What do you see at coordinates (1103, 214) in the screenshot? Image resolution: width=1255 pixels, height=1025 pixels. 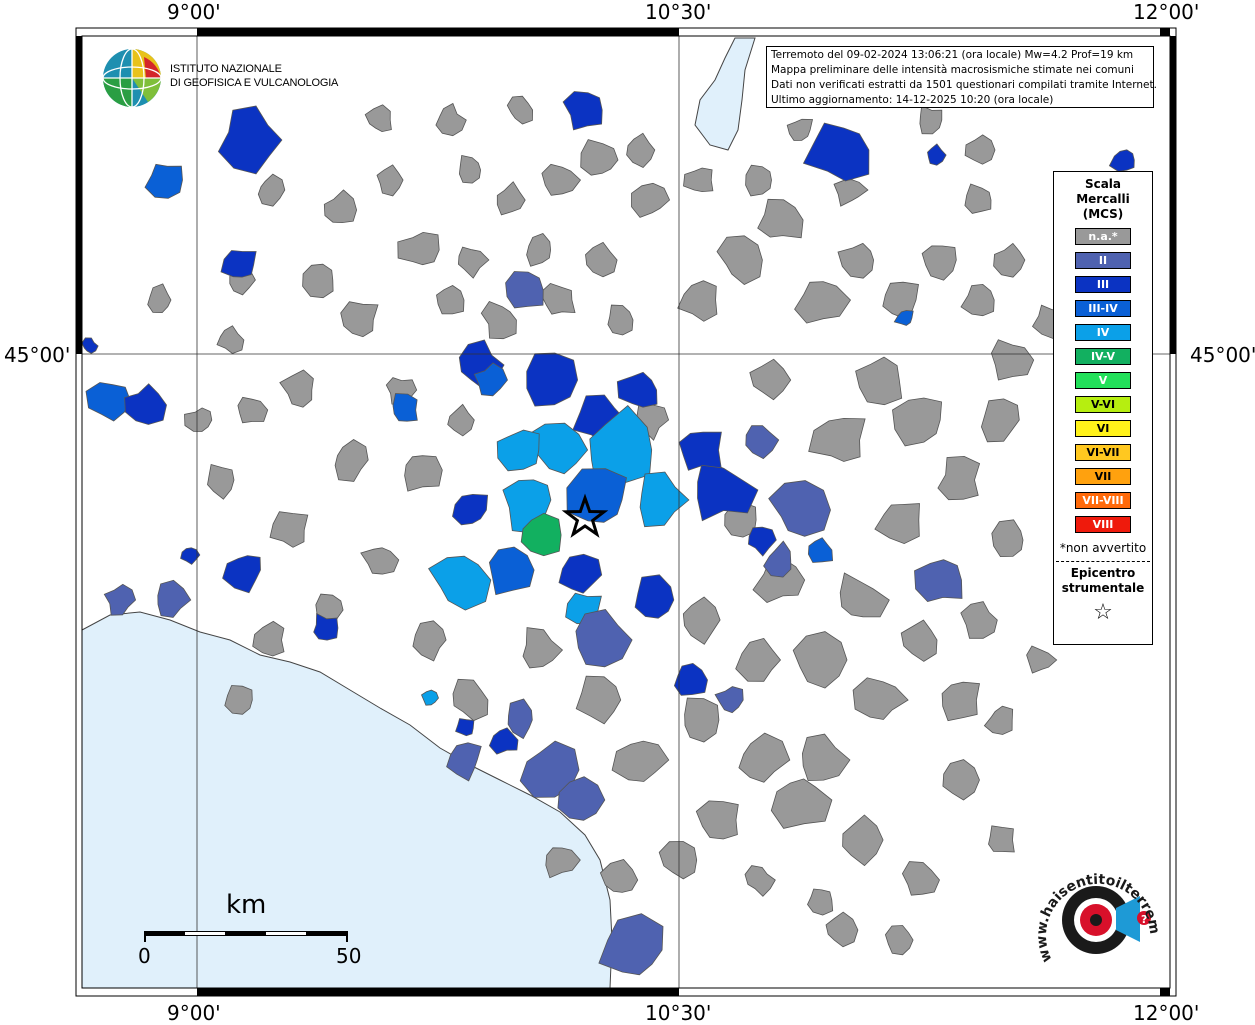 I see `legend-title-line-3: (MCS)` at bounding box center [1103, 214].